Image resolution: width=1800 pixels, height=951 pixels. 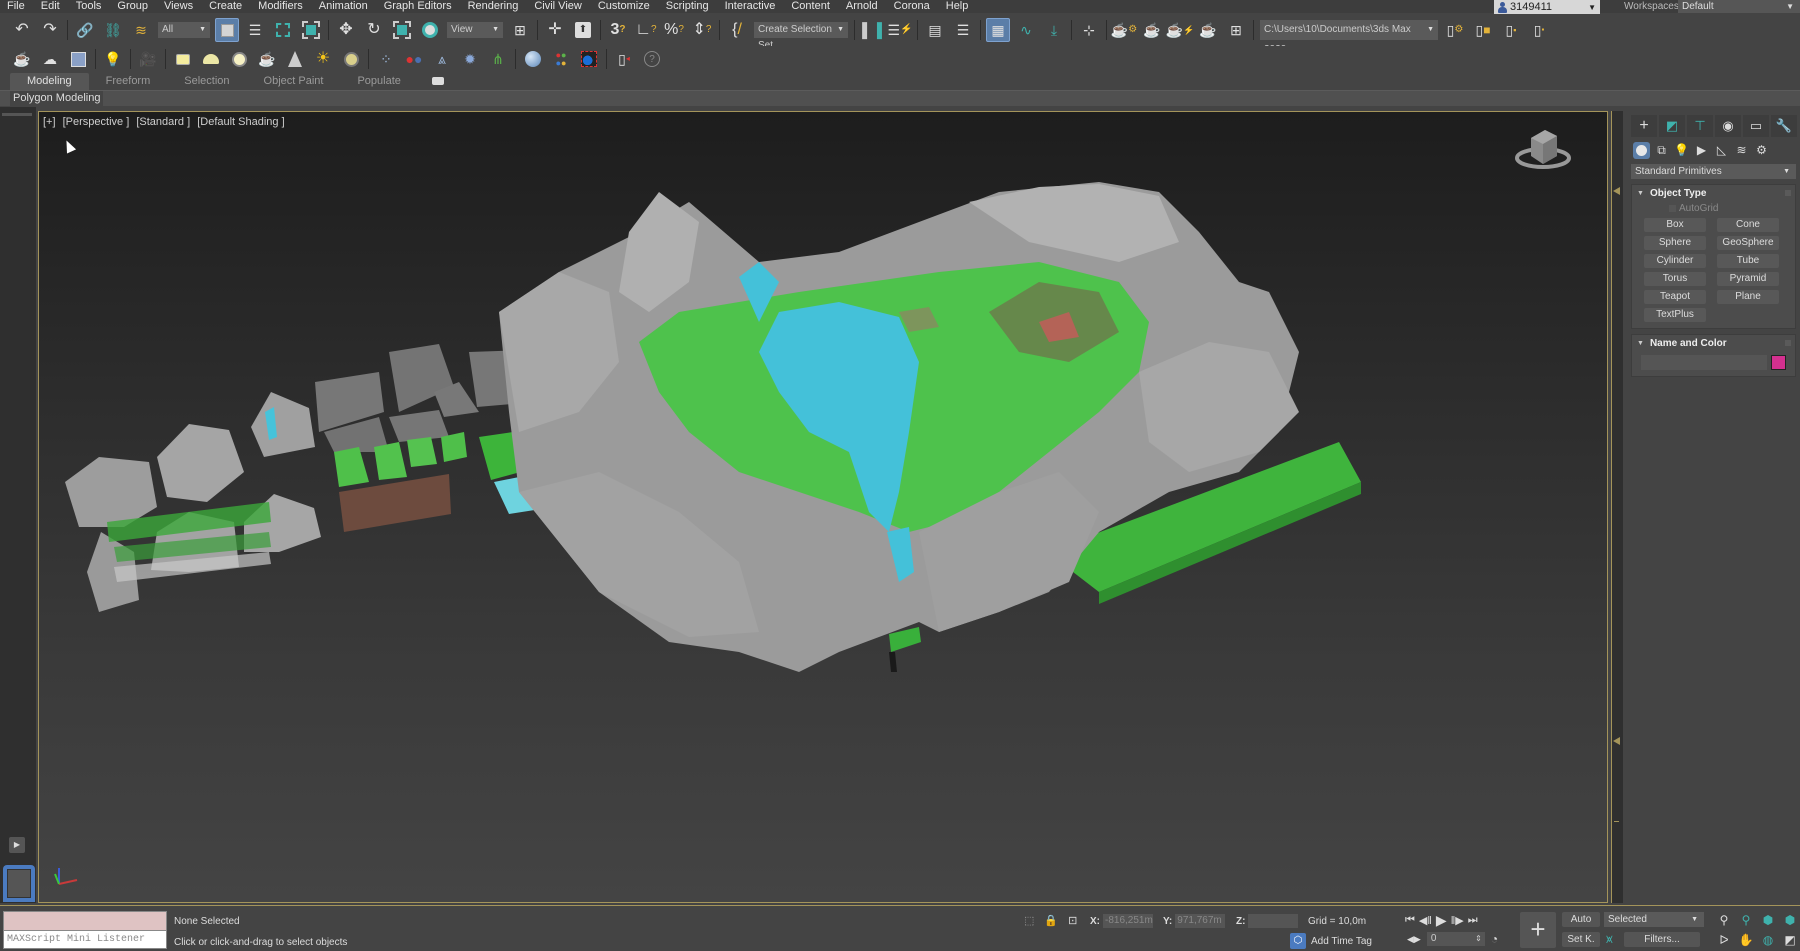 I want to click on undo-icon: ↶, so click(x=22, y=30).